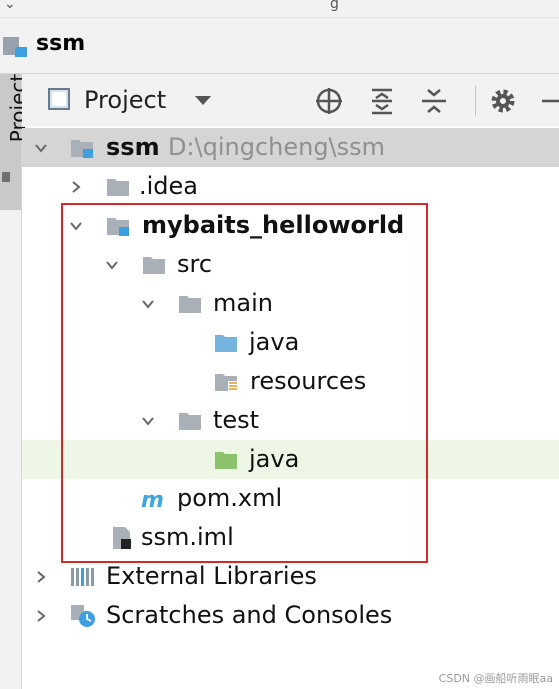 The height and width of the screenshot is (689, 559). I want to click on project-view-selector: Project, so click(125, 100).